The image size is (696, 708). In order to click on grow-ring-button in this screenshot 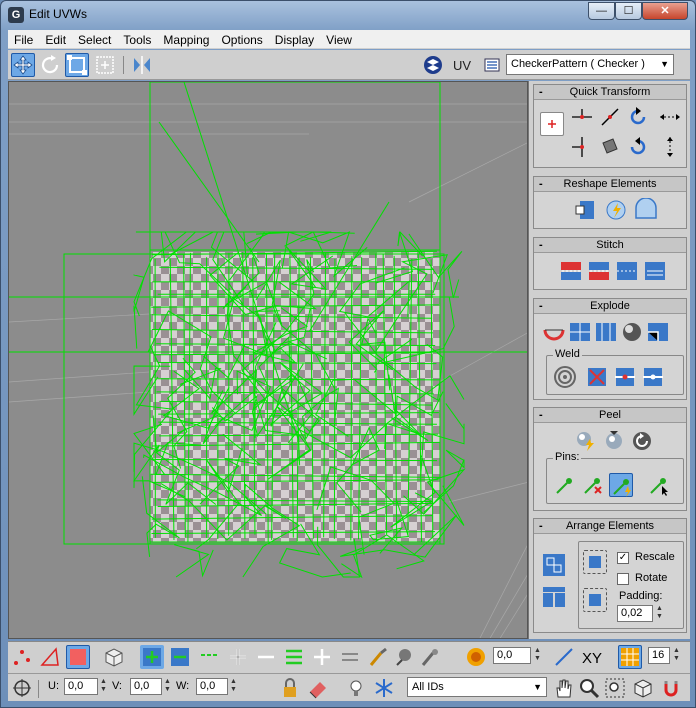, I will do `click(322, 657)`.